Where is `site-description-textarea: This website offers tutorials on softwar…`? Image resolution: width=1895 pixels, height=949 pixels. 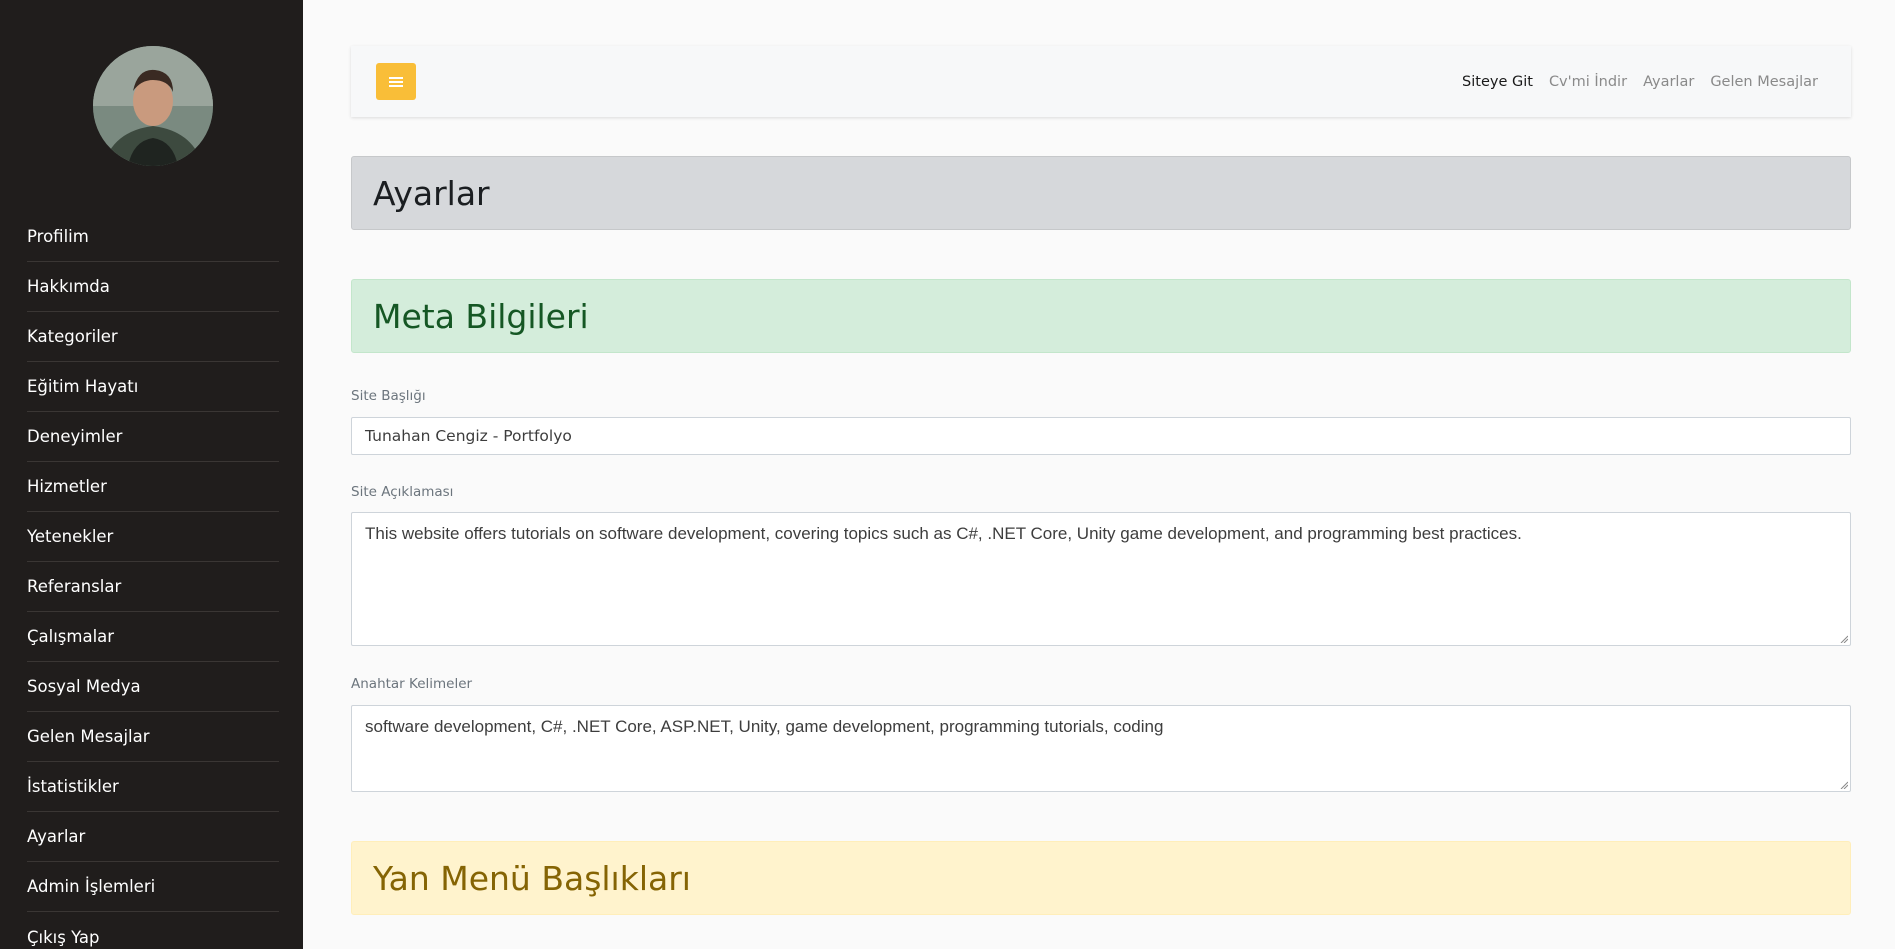 site-description-textarea: This website offers tutorials on softwar… is located at coordinates (1101, 579).